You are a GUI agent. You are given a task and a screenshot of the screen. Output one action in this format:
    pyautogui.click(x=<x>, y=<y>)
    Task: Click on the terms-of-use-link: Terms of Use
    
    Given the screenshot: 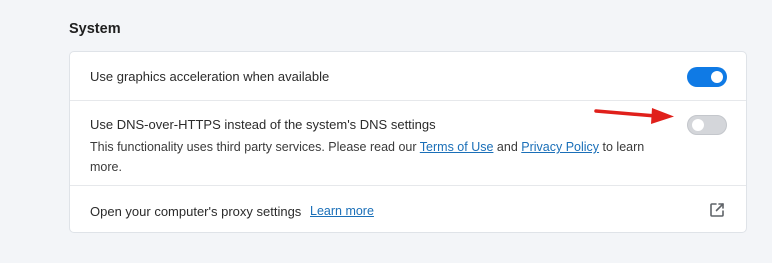 What is the action you would take?
    pyautogui.click(x=457, y=147)
    